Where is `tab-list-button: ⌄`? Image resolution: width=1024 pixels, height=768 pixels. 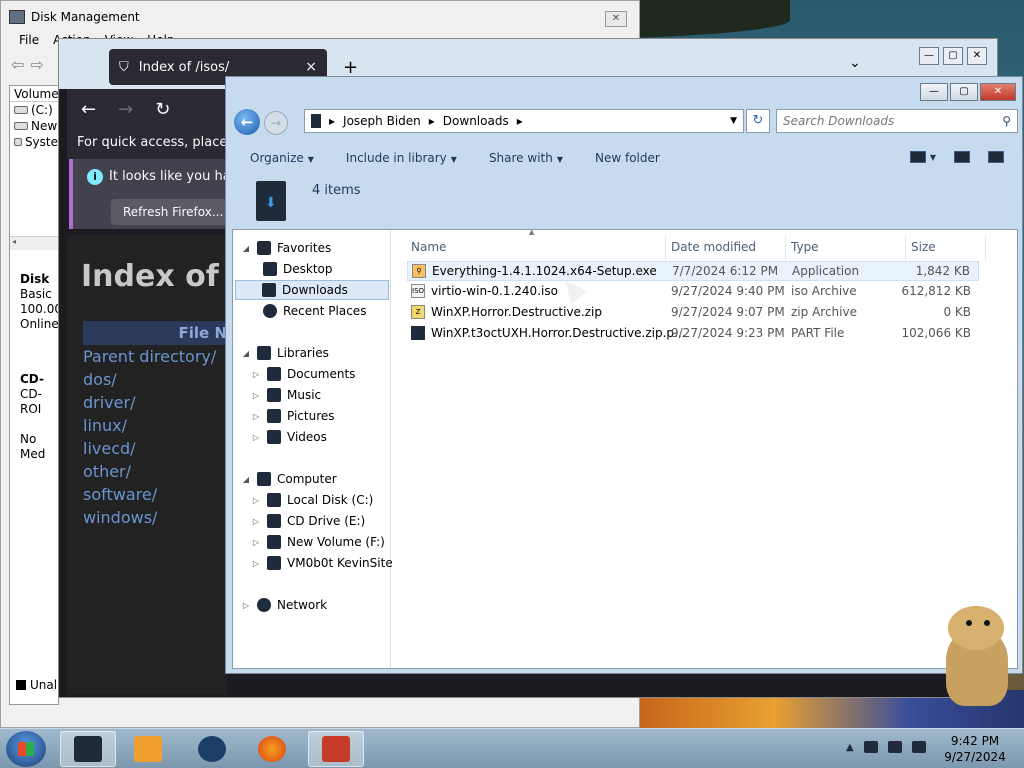 tab-list-button: ⌄ is located at coordinates (855, 63).